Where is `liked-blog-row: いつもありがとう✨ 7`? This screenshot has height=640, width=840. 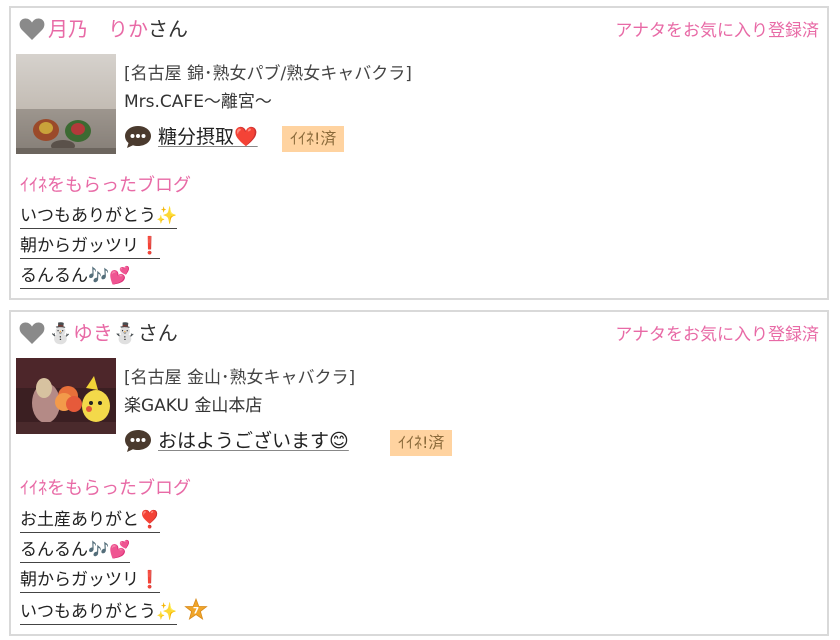 liked-blog-row: いつもありがとう✨ 7 is located at coordinates (114, 611).